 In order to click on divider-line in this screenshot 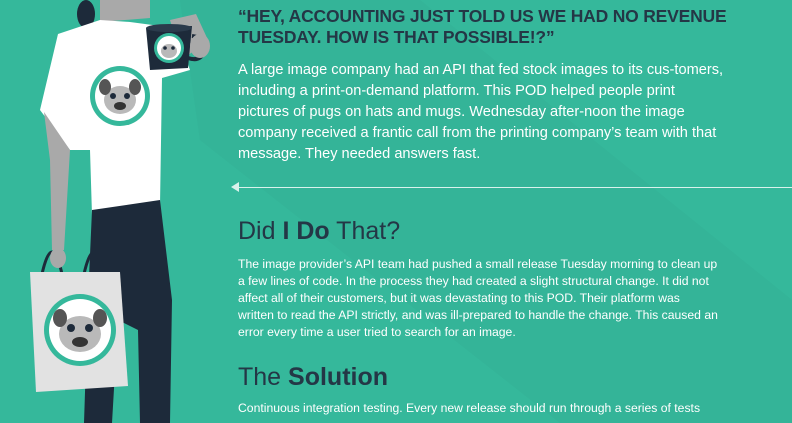, I will do `click(515, 187)`.